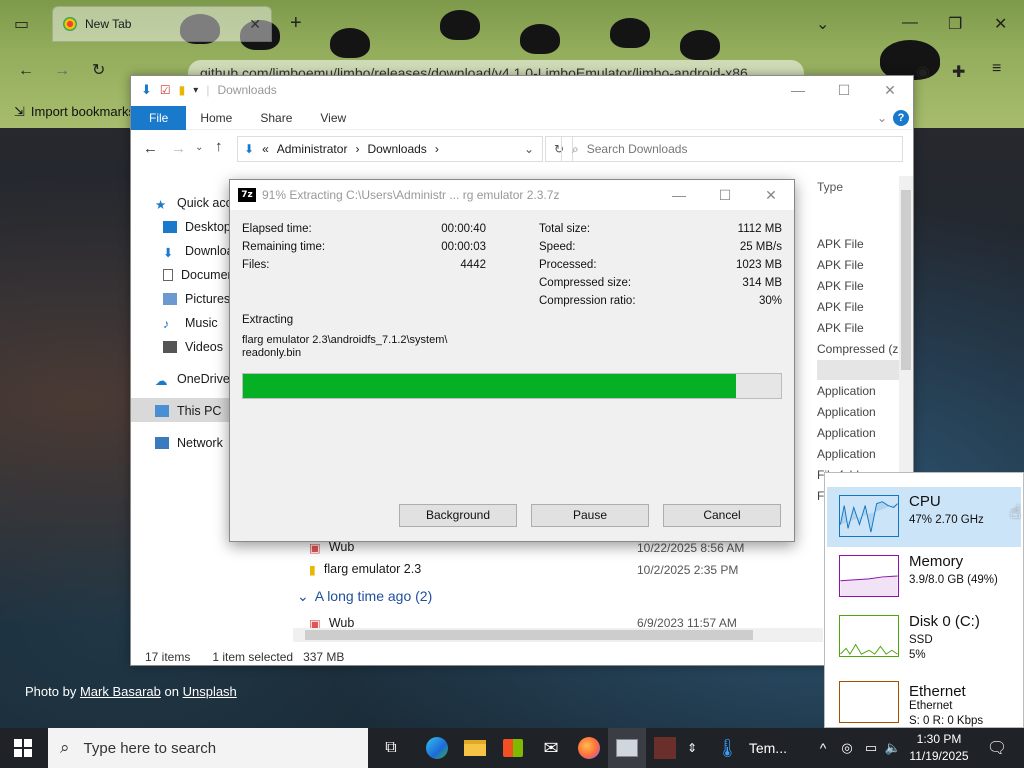  What do you see at coordinates (575, 148) in the screenshot?
I see `search-icon: ⌕` at bounding box center [575, 148].